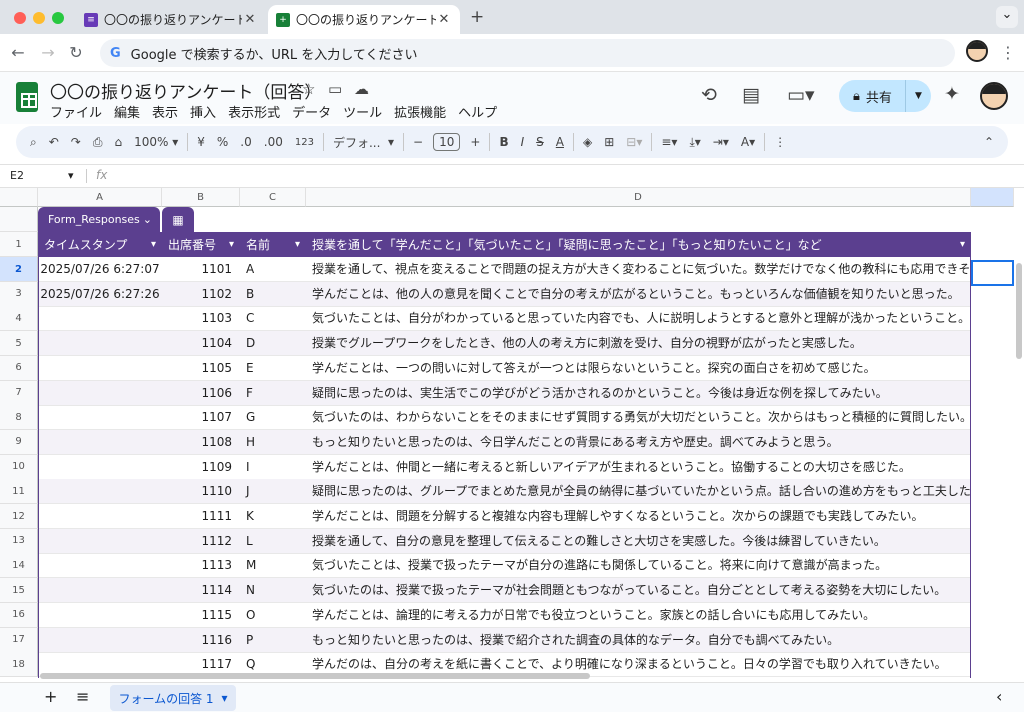  I want to click on menu-extensions: 拡張機能, so click(420, 111).